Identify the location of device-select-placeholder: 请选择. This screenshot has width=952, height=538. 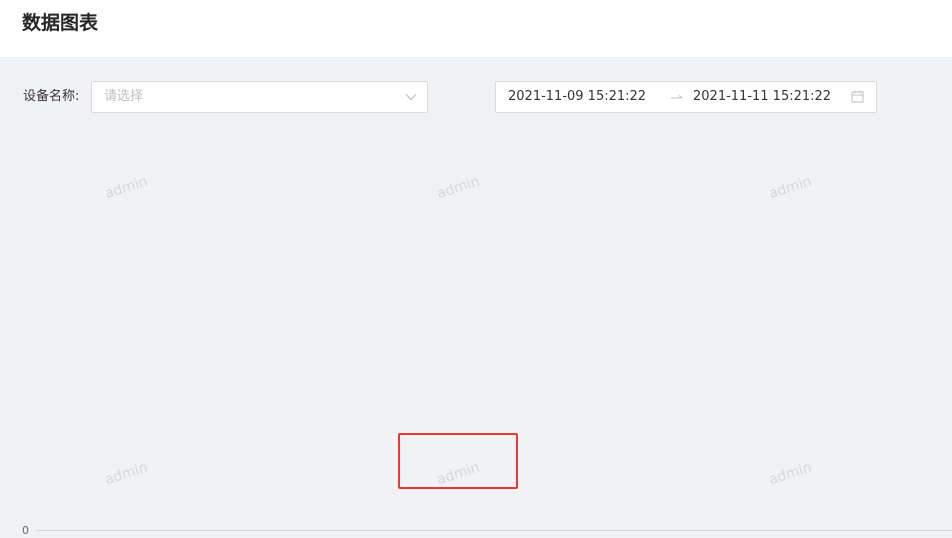
(124, 96).